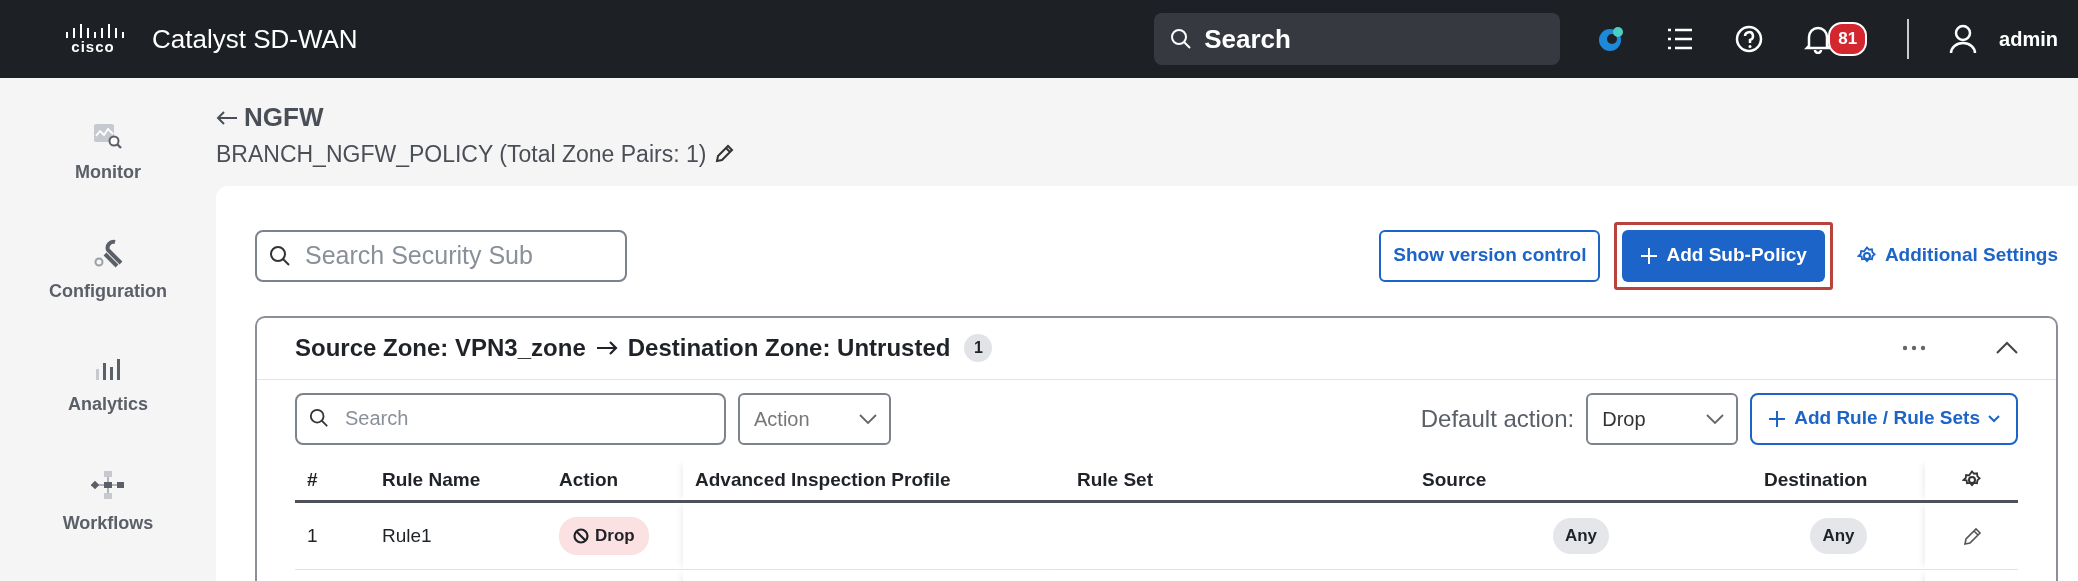 Image resolution: width=2078 pixels, height=581 pixels. Describe the element at coordinates (108, 154) in the screenshot. I see `sidebar-item: Monitor` at that location.